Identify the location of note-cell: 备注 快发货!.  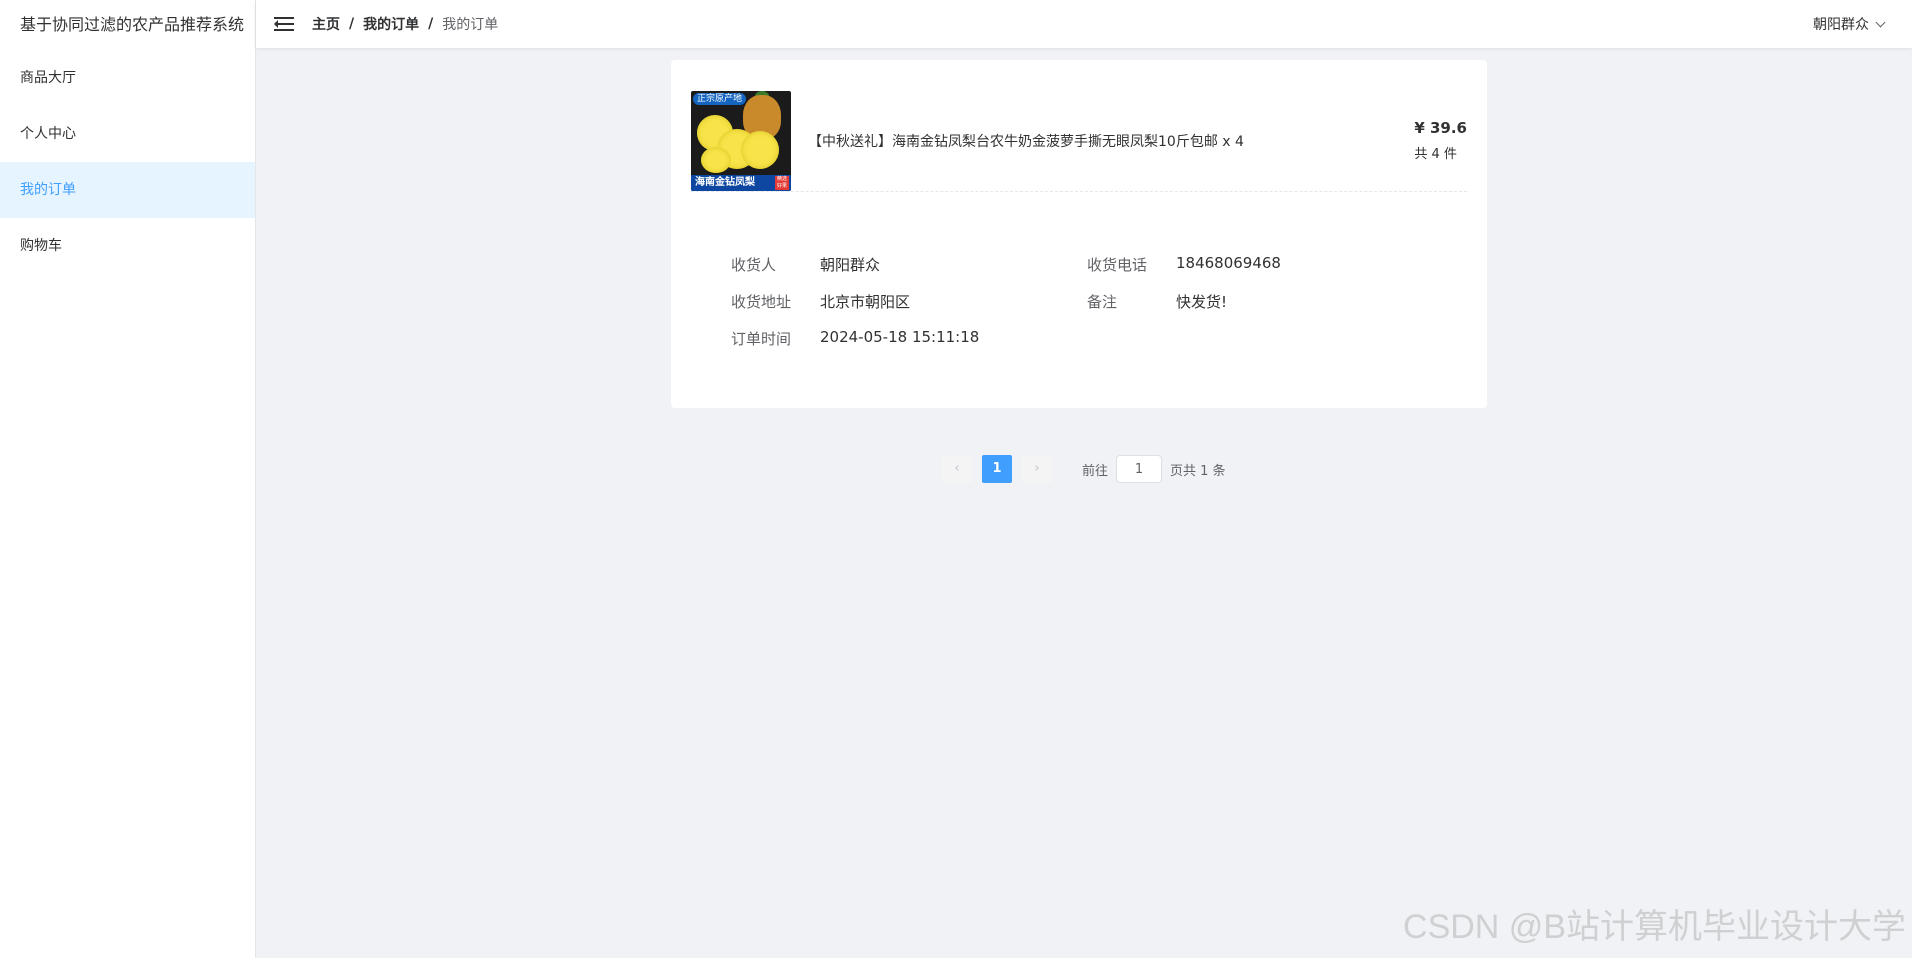
(1265, 301).